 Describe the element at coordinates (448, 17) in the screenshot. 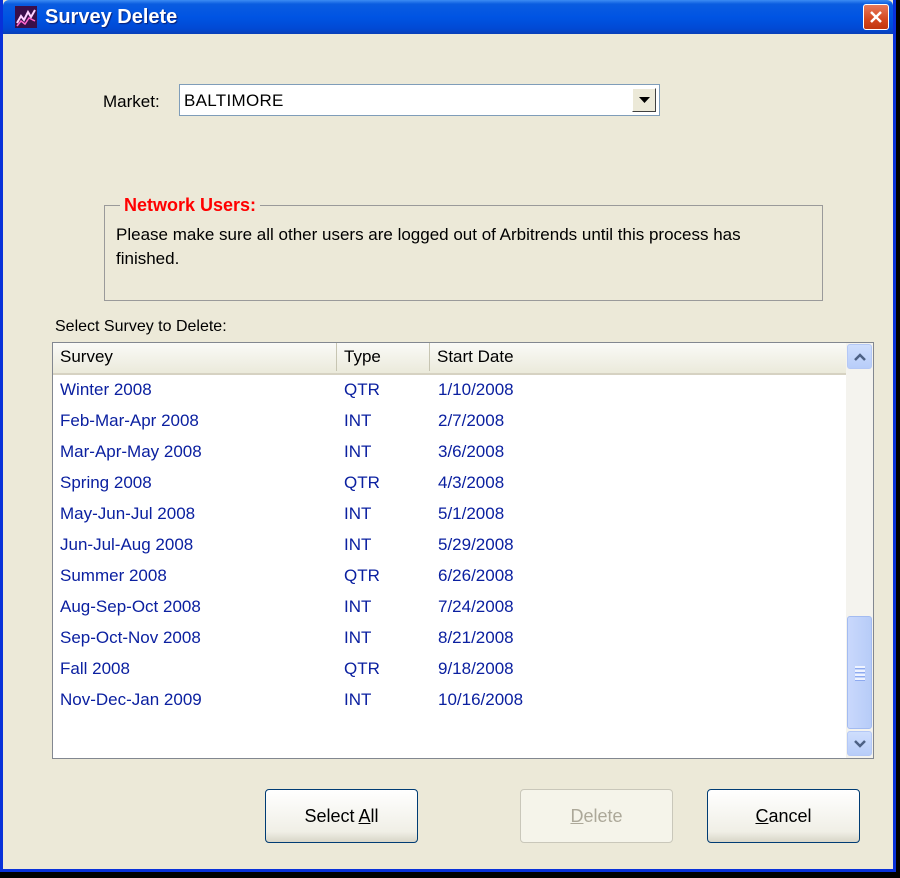

I see `title-bar: Survey Delete` at that location.